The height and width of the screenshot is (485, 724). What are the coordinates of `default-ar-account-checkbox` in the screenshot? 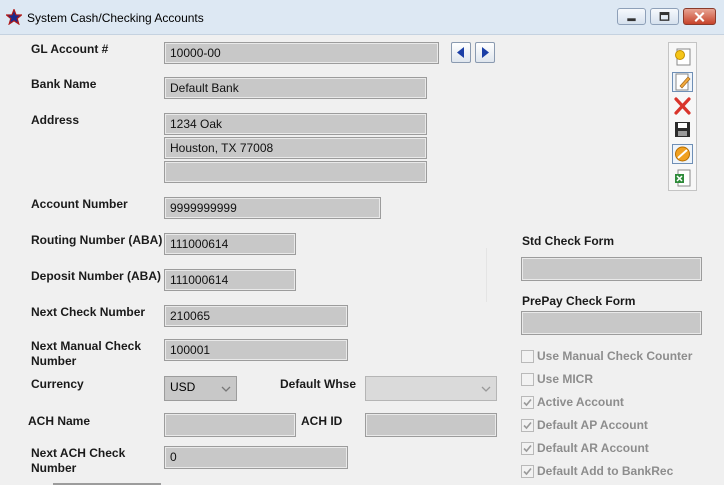 It's located at (527, 448).